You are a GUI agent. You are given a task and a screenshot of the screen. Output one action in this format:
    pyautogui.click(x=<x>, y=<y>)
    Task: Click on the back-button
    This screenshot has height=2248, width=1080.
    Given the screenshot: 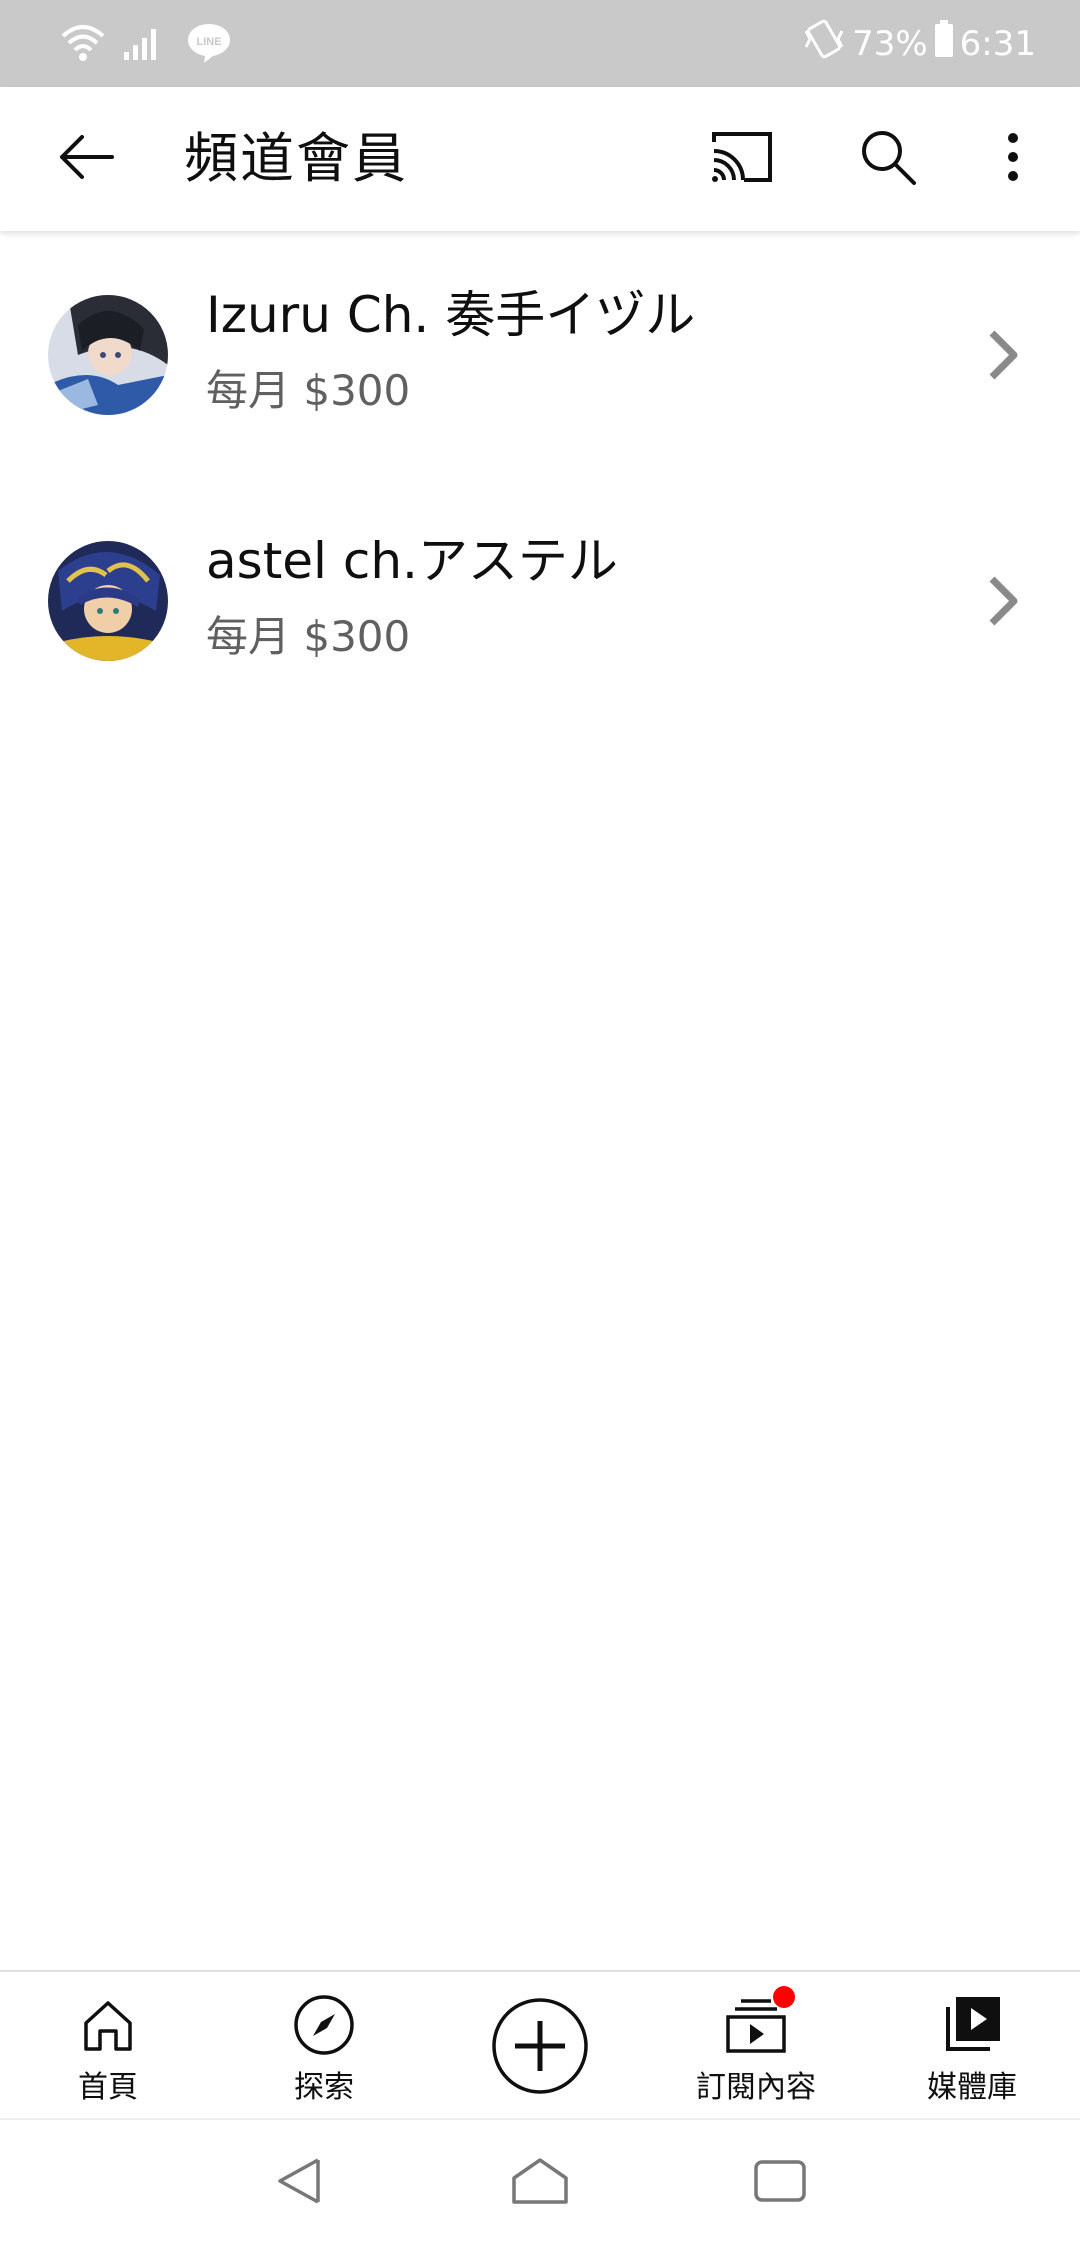 What is the action you would take?
    pyautogui.click(x=86, y=159)
    